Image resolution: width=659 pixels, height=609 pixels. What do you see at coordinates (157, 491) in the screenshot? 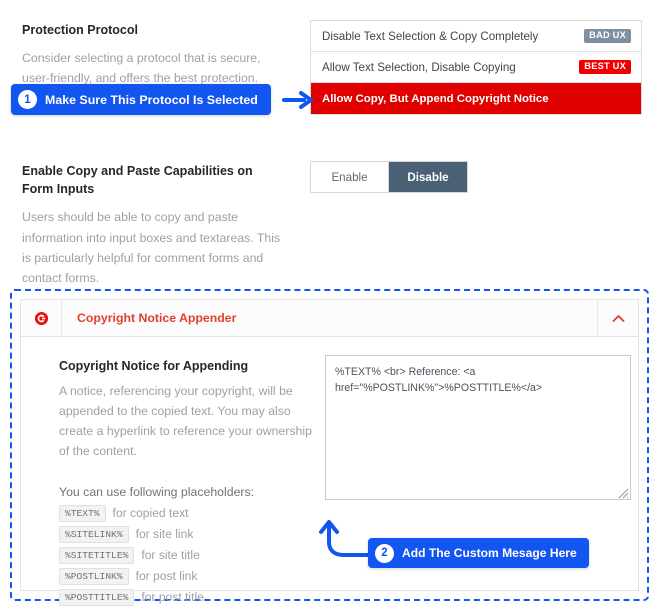
I see `placeholders-heading: You can use following placeholders:` at bounding box center [157, 491].